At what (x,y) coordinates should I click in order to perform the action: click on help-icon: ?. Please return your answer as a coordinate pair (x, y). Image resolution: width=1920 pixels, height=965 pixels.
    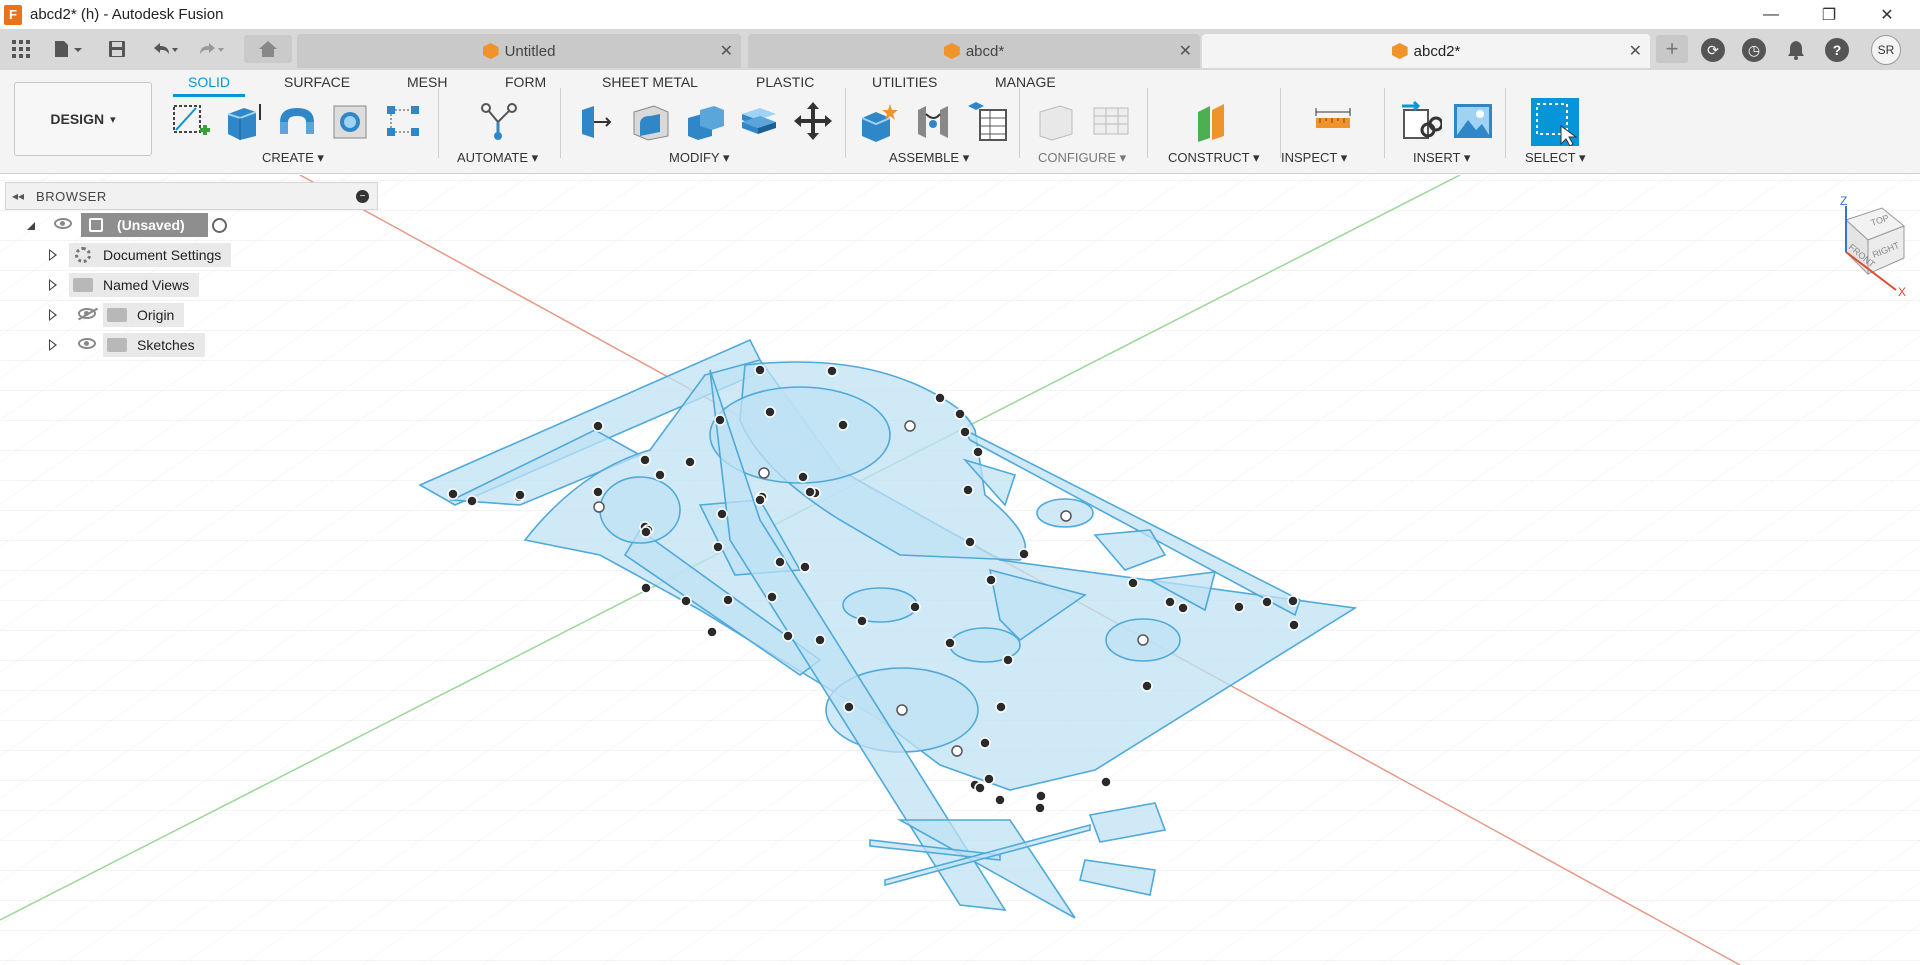
    Looking at the image, I should click on (1837, 50).